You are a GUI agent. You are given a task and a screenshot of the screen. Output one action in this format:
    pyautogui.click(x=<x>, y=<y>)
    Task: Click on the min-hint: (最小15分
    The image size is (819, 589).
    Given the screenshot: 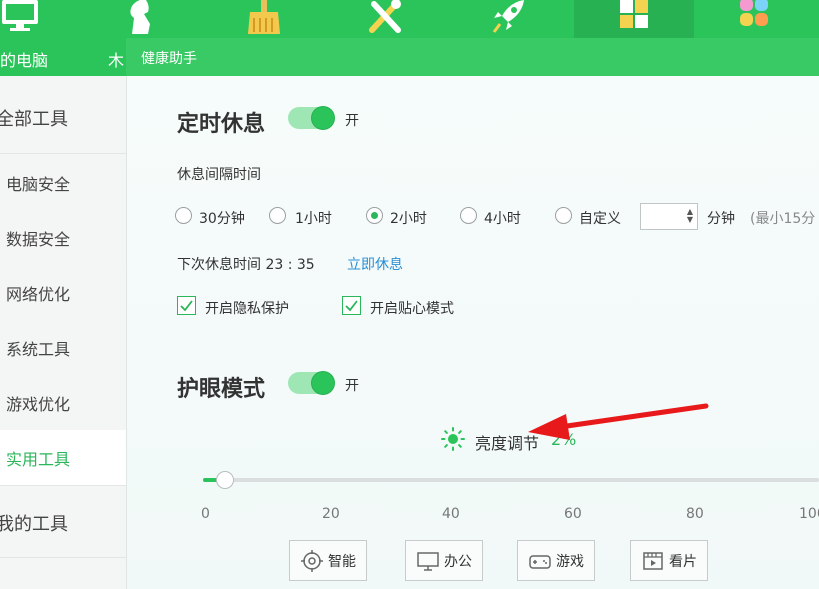 What is the action you would take?
    pyautogui.click(x=783, y=219)
    